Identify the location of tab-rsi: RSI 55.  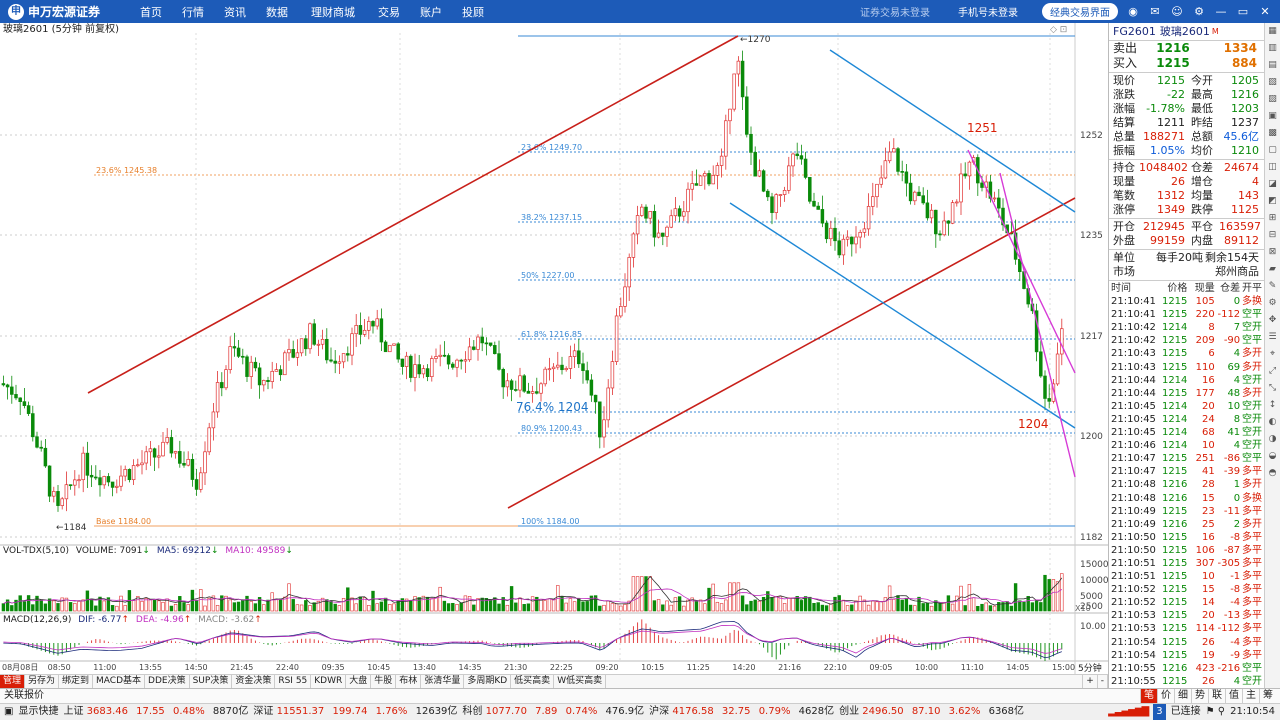
(293, 681).